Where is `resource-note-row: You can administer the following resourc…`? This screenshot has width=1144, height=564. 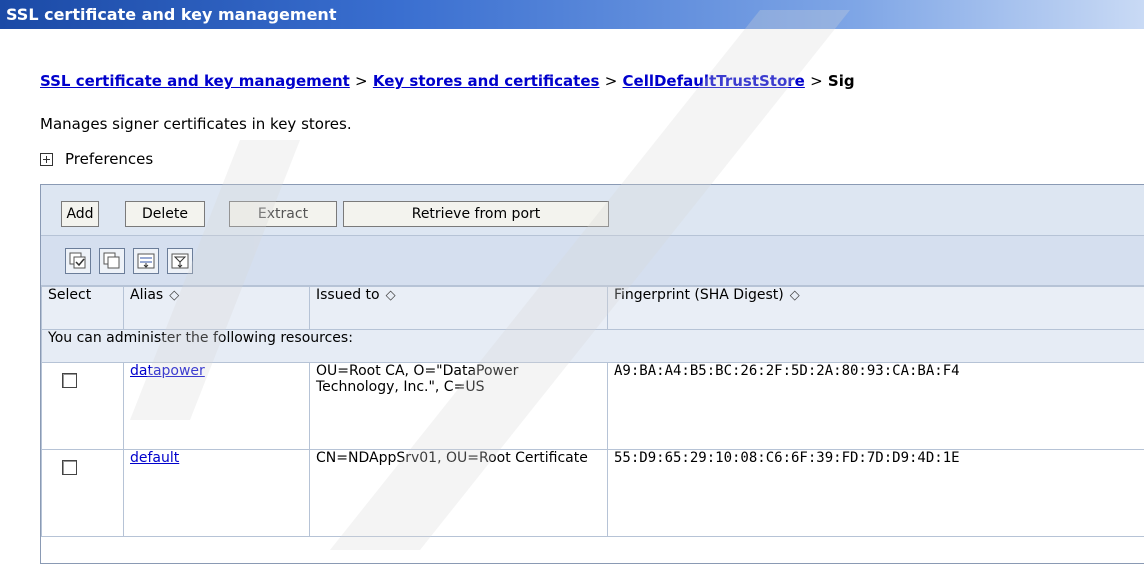
resource-note-row: You can administer the following resourc… is located at coordinates (593, 346).